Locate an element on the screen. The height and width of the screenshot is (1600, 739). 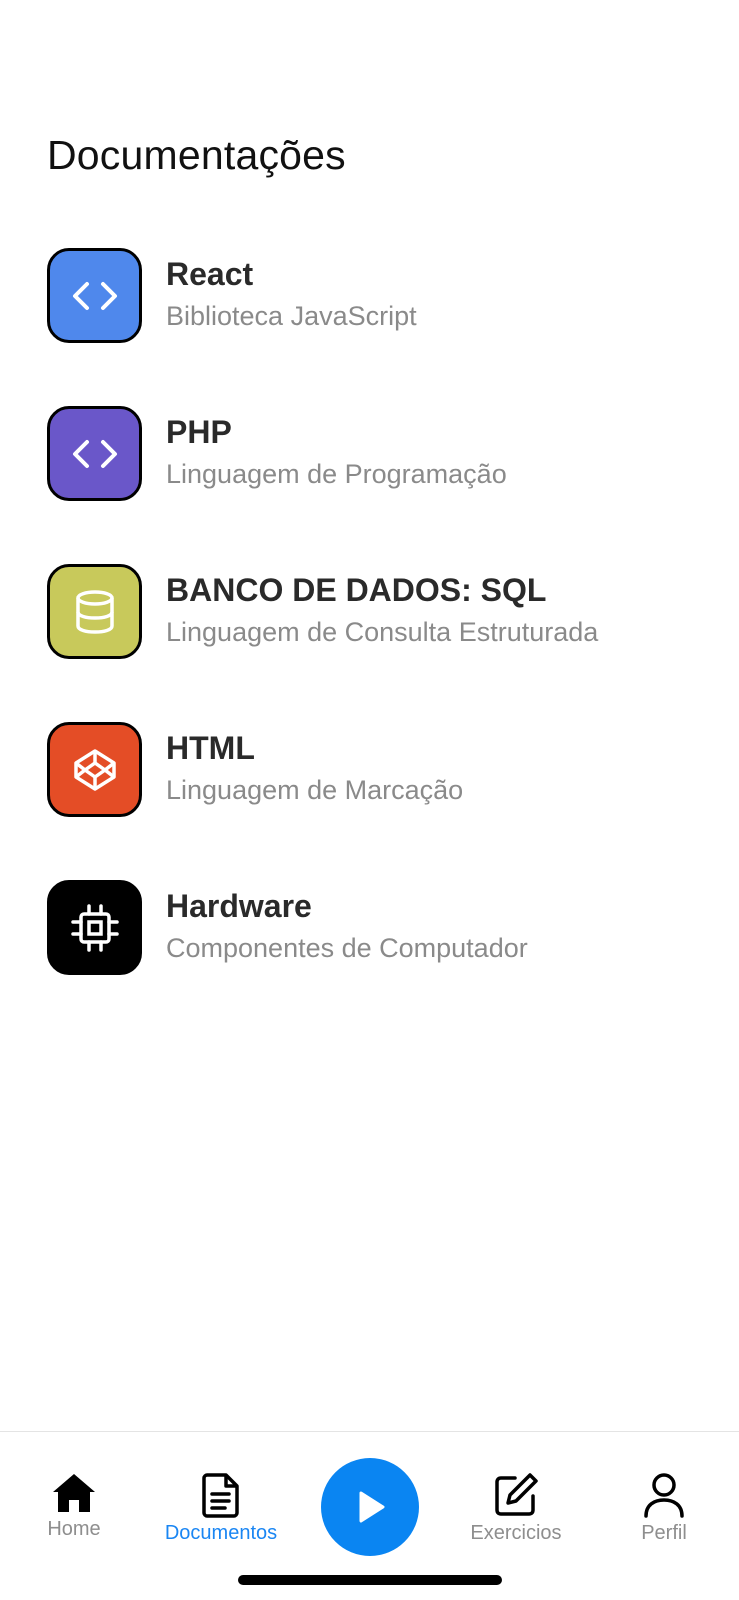
user-icon is located at coordinates (664, 1495).